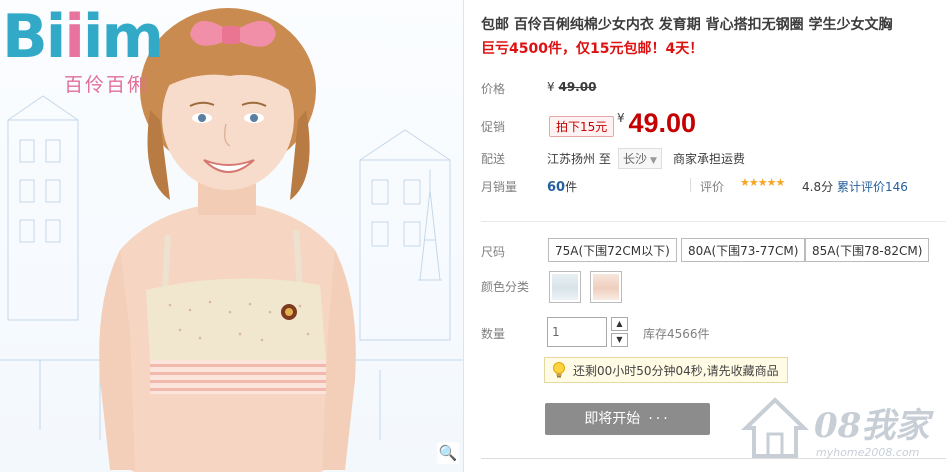  Describe the element at coordinates (709, 159) in the screenshot. I see `shipping-fee: 商家承担运费` at that location.